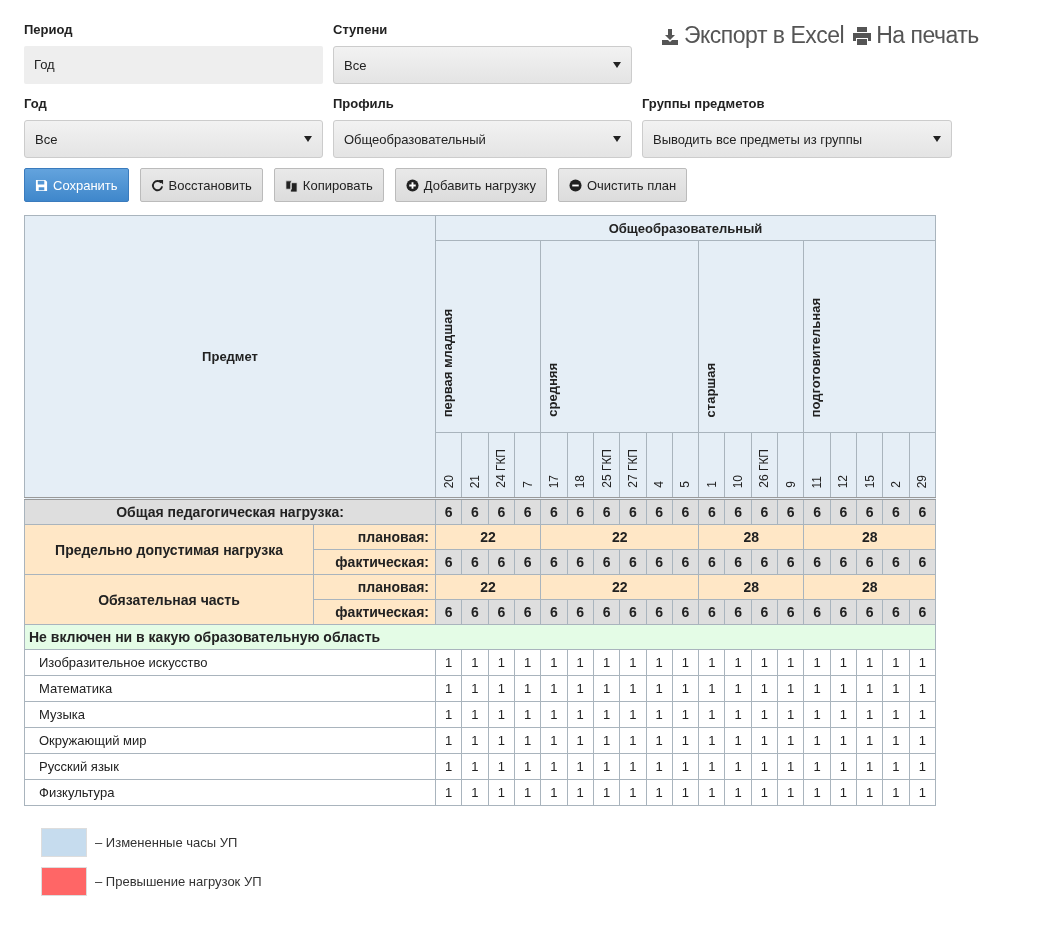 This screenshot has height=928, width=1055. What do you see at coordinates (412, 185) in the screenshot?
I see `plus-circle-icon` at bounding box center [412, 185].